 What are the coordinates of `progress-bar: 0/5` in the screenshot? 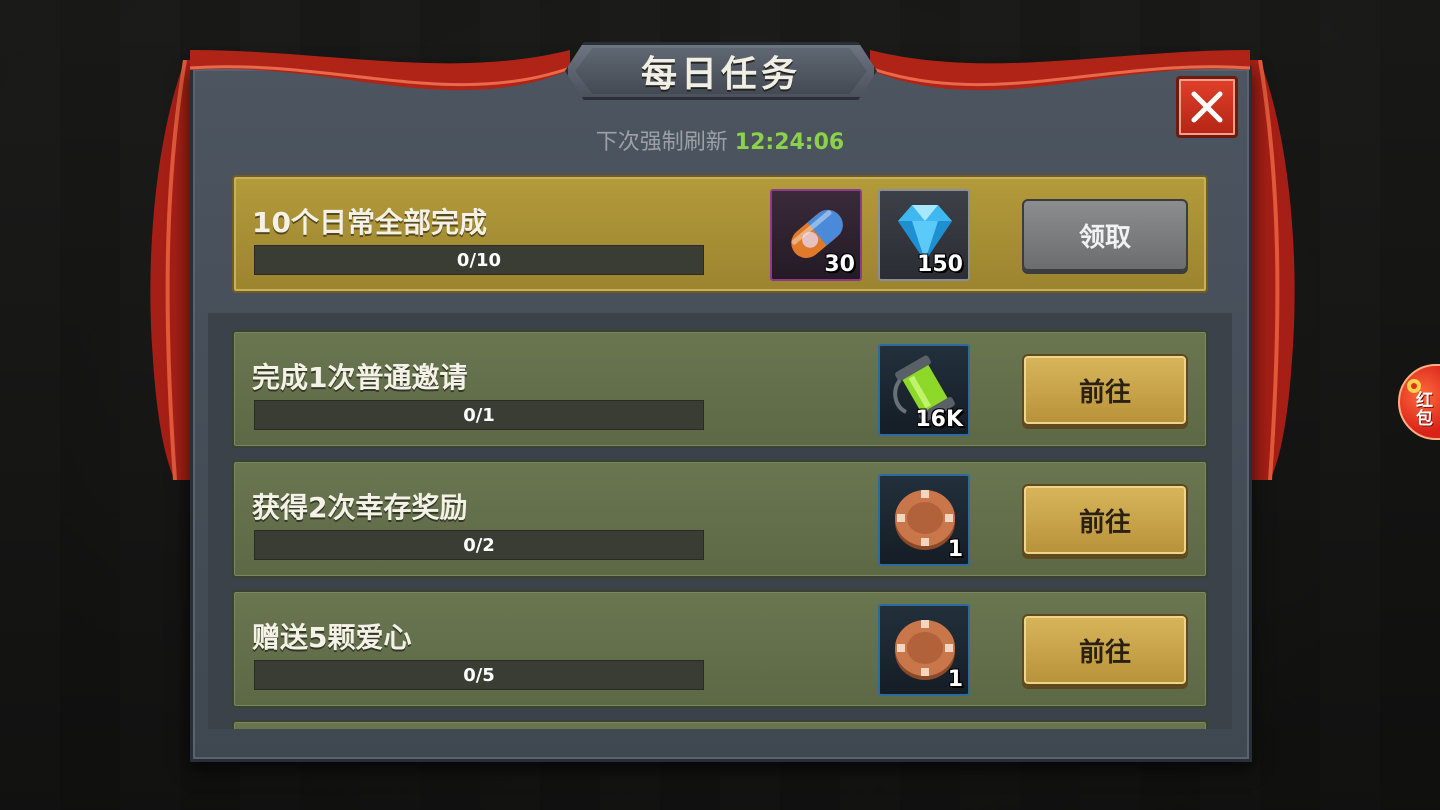 It's located at (479, 675).